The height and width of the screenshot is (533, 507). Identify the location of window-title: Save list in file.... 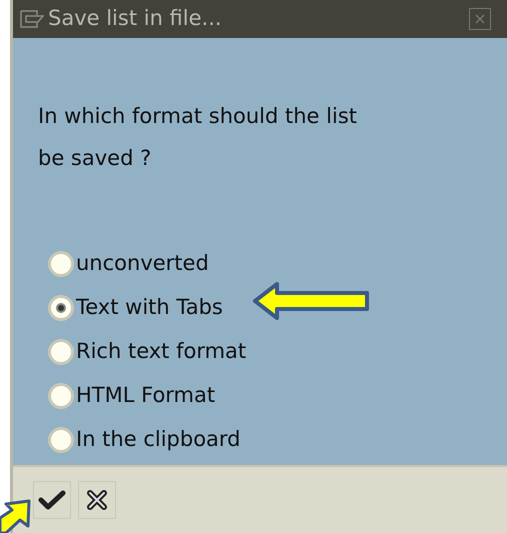
(135, 18).